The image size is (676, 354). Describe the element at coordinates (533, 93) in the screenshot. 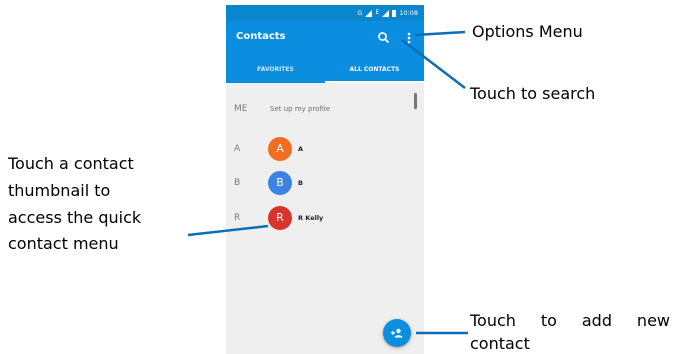

I see `search-label: Touch to search` at that location.